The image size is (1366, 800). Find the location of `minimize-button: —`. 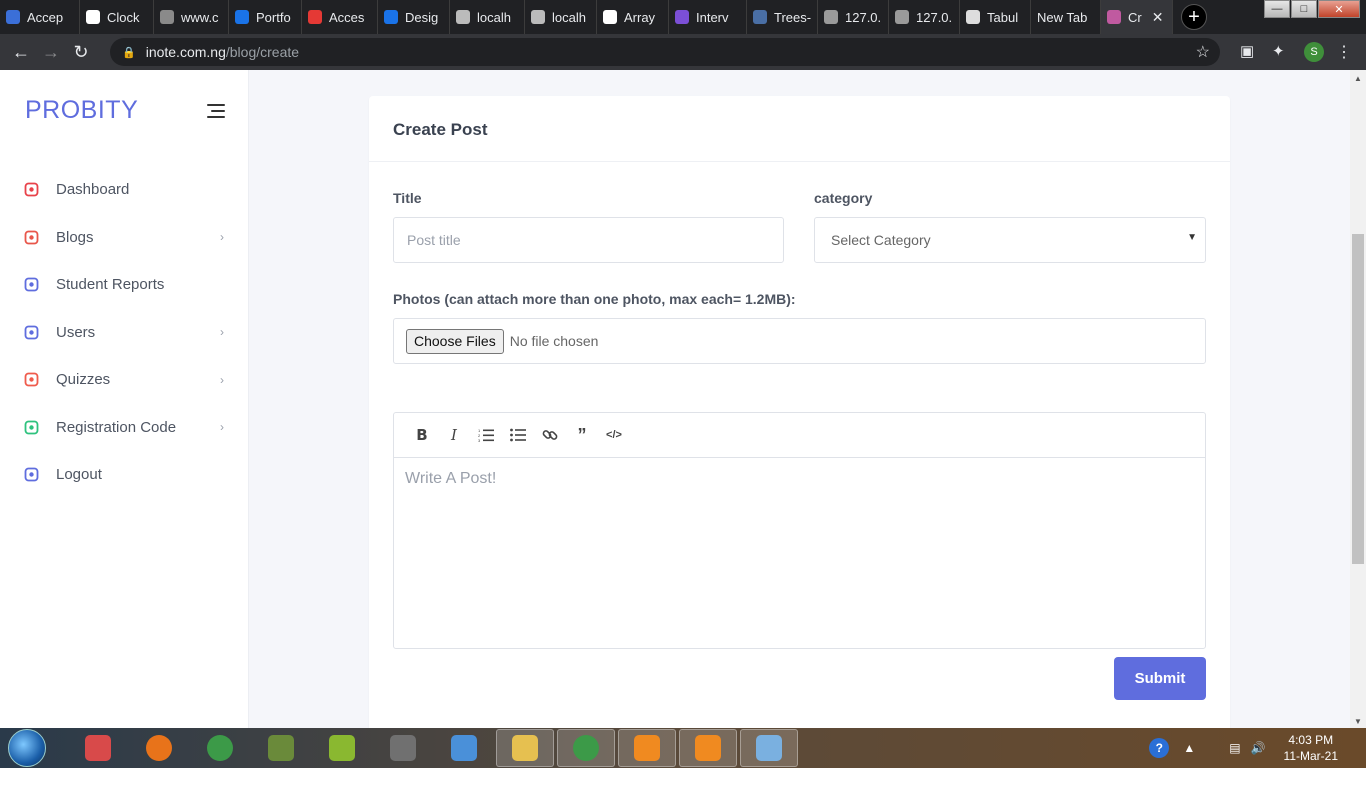

minimize-button: — is located at coordinates (1277, 9).